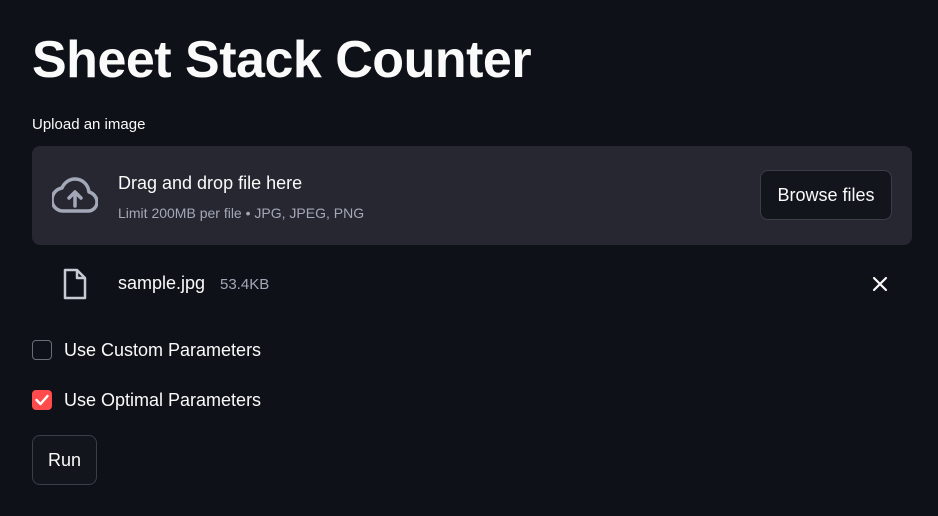 Image resolution: width=938 pixels, height=516 pixels. Describe the element at coordinates (163, 399) in the screenshot. I see `optimal-parameters-label: Use Optimal Parameters` at that location.